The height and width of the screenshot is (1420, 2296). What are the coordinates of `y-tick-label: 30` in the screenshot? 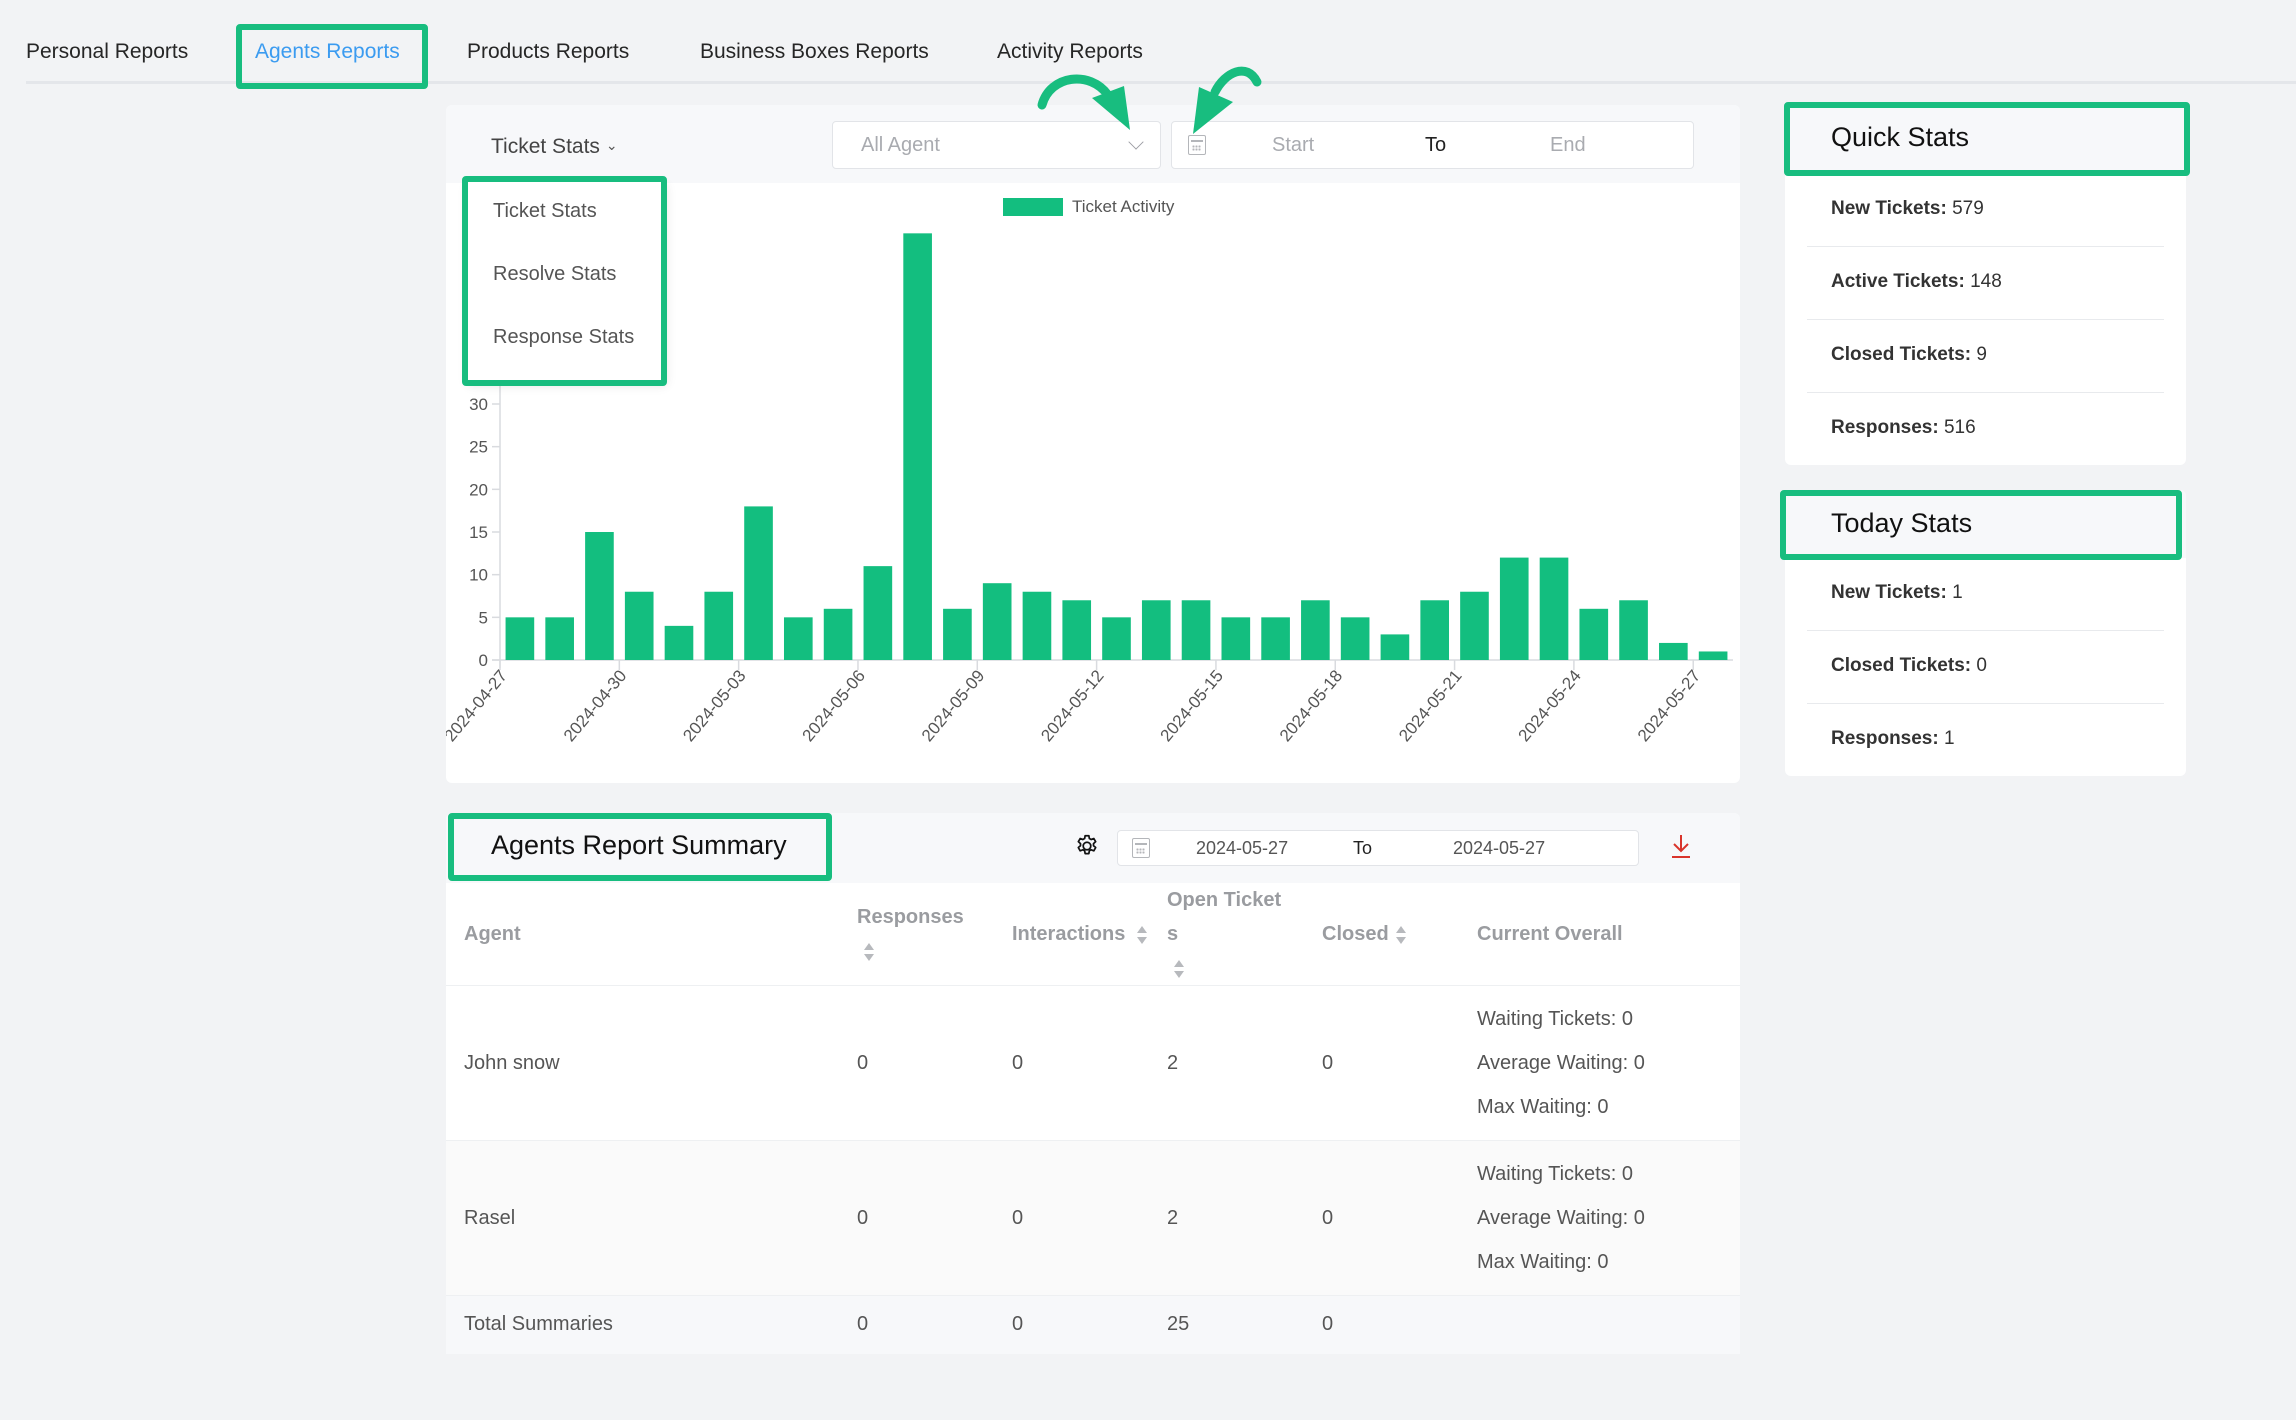 It's located at (478, 404).